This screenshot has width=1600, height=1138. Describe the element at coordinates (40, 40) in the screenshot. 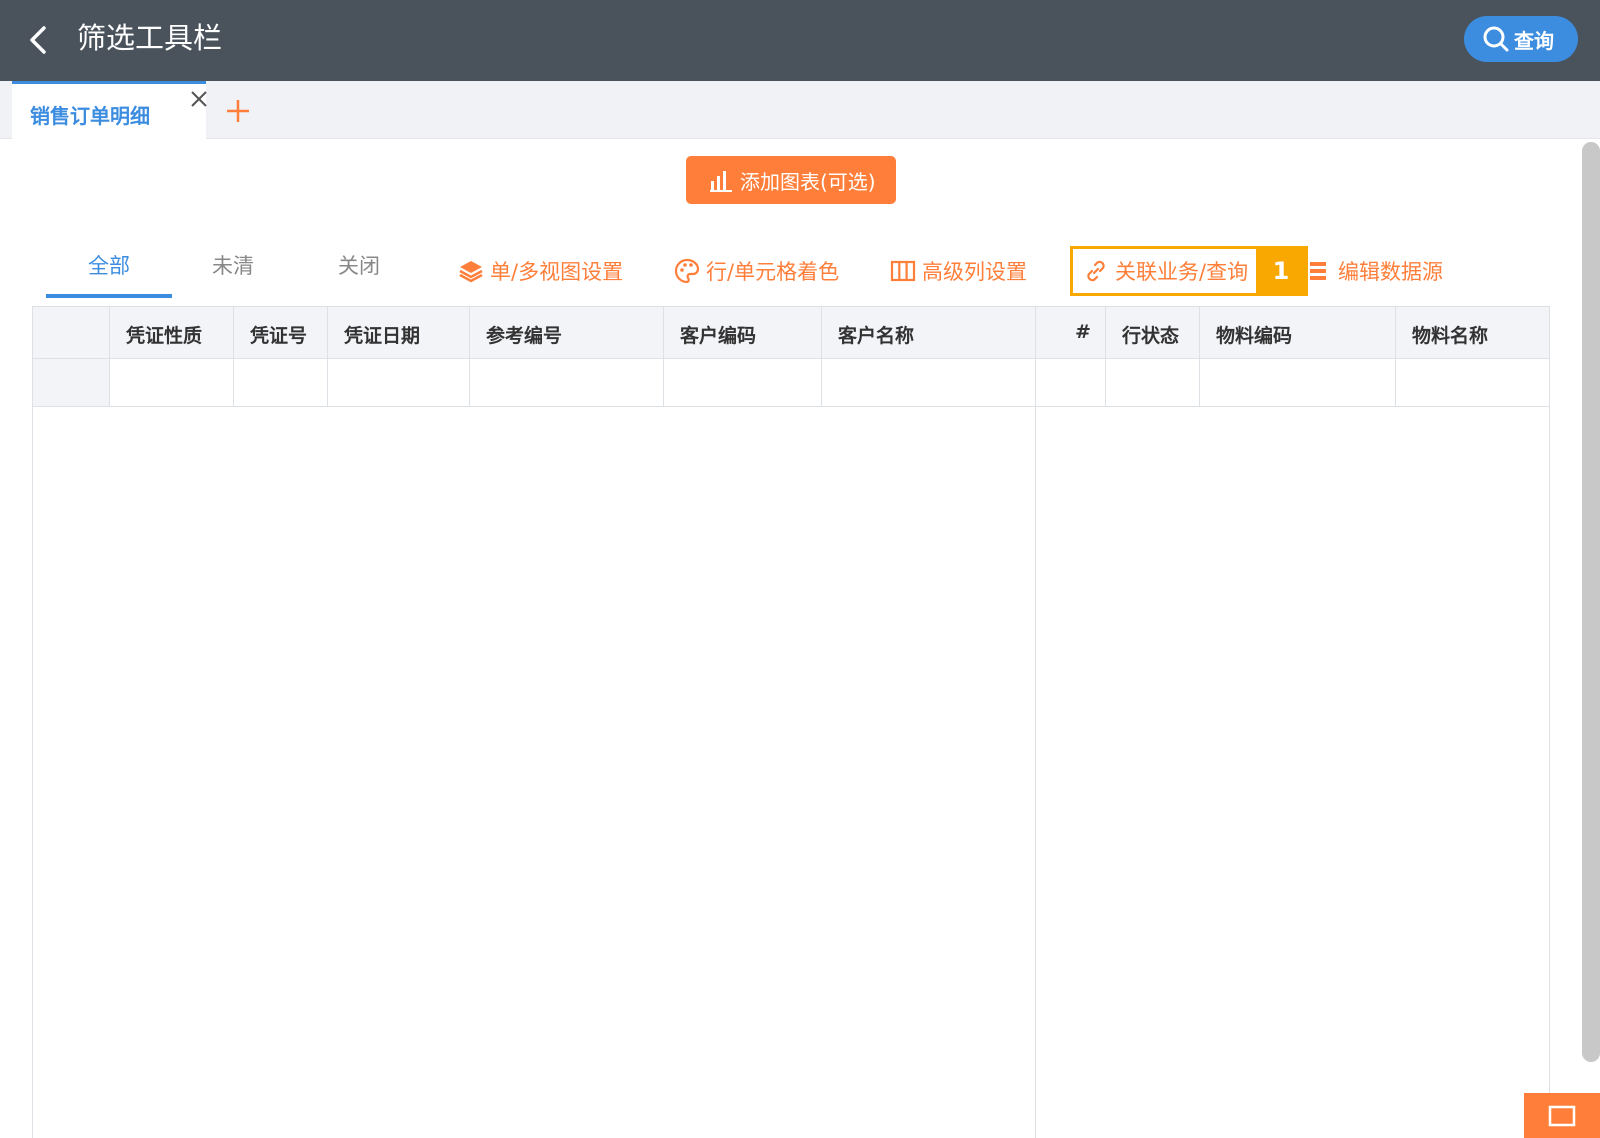

I see `back-arrow-icon` at that location.